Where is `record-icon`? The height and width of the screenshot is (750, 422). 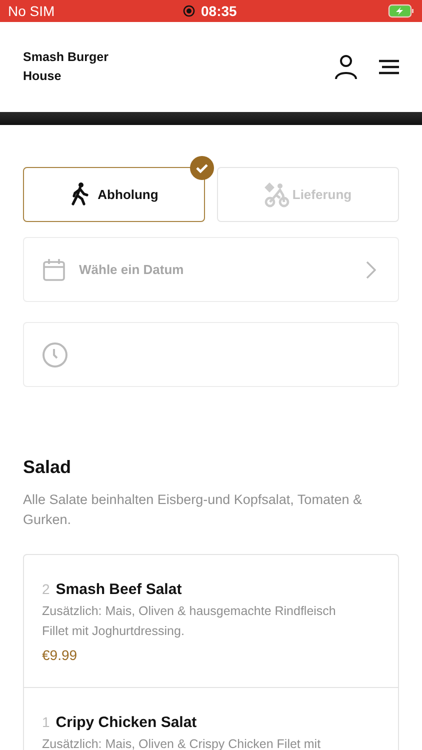
record-icon is located at coordinates (189, 11).